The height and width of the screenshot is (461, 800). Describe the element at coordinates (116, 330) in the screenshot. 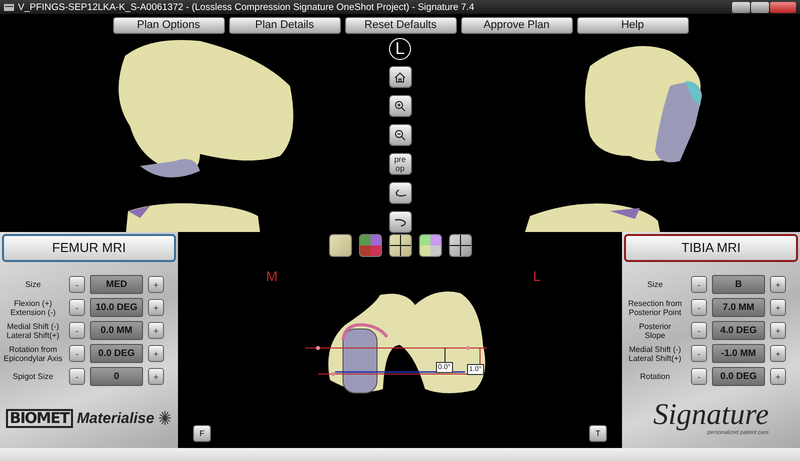

I see `setting-value: 0.0 MM` at that location.